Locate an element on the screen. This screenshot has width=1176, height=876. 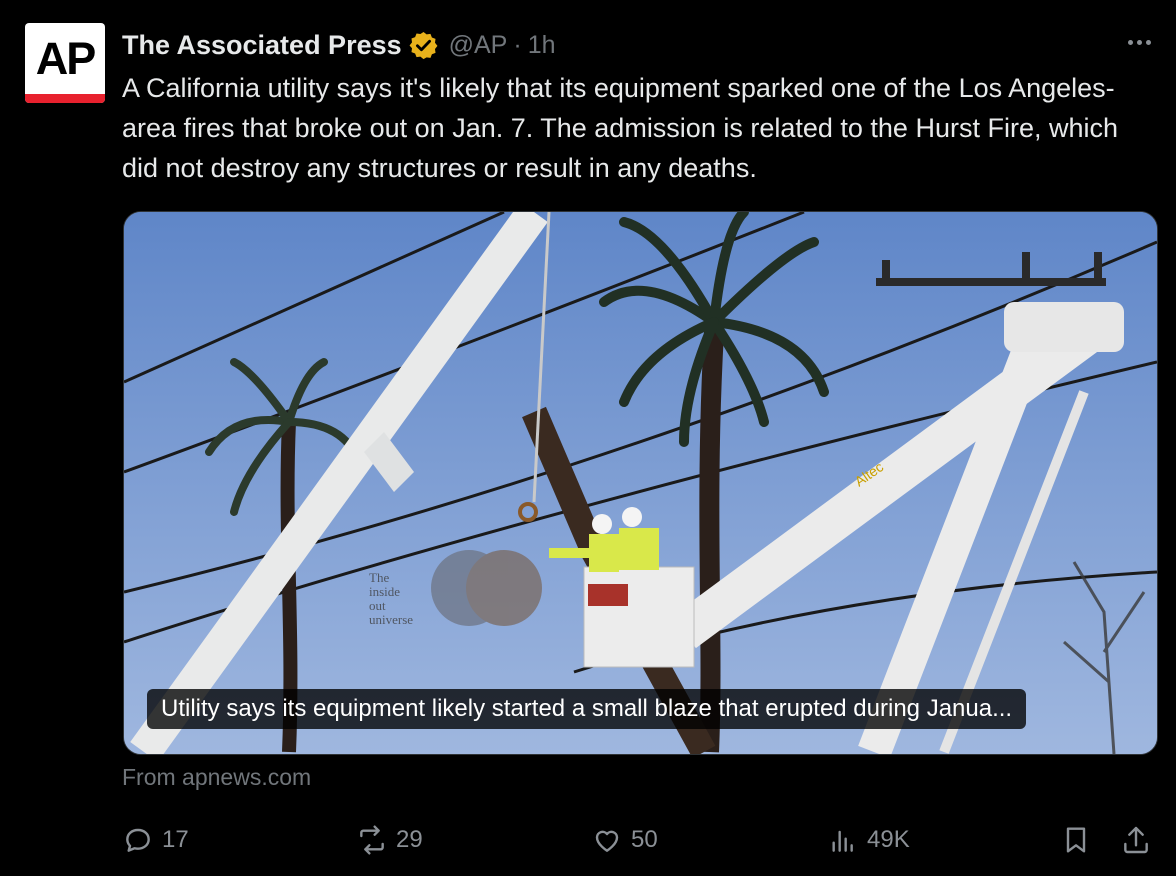
views-button: 49K is located at coordinates (868, 840).